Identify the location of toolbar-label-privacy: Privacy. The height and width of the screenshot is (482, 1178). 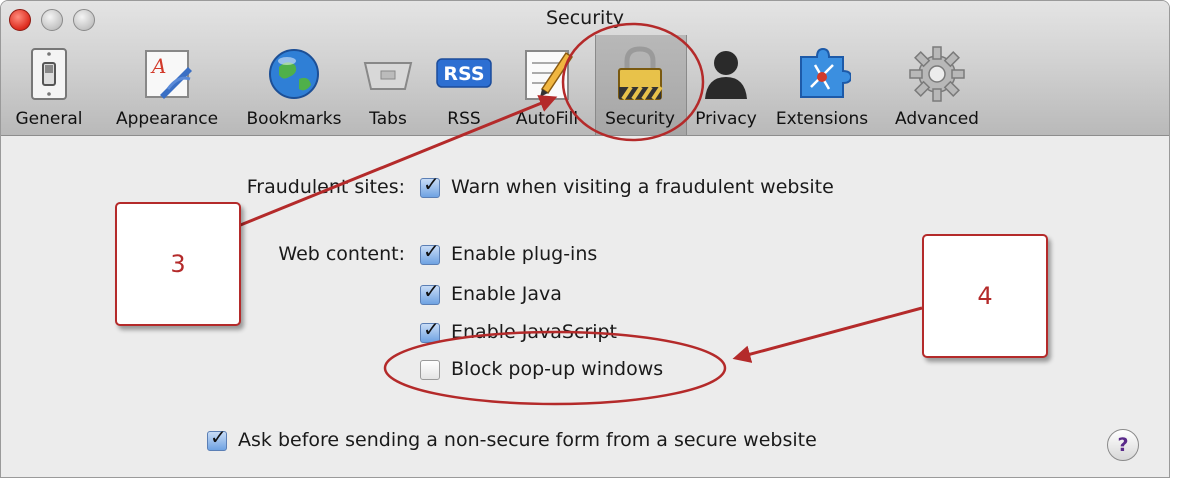
(726, 119).